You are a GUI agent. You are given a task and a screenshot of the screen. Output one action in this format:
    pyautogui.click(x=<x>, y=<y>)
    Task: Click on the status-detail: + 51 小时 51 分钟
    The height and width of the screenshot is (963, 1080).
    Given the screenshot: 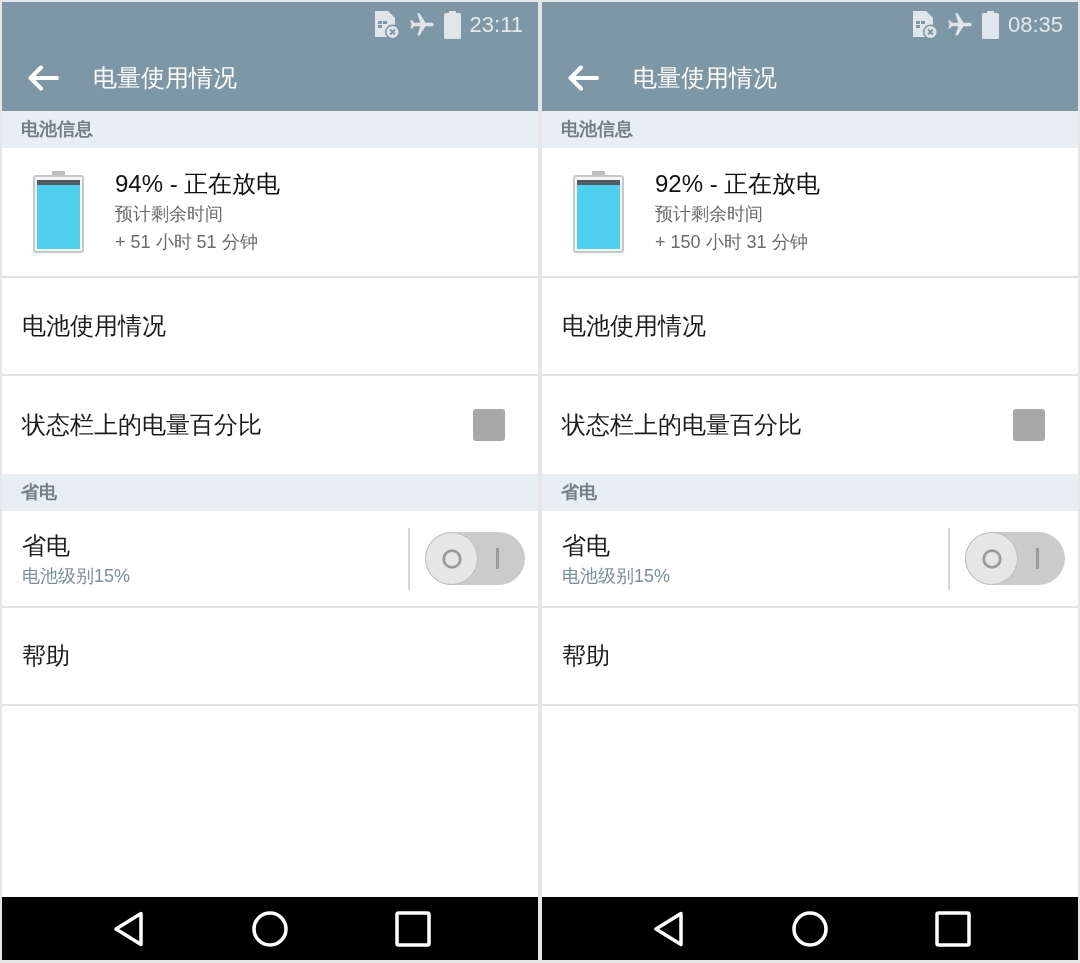 What is the action you would take?
    pyautogui.click(x=187, y=242)
    